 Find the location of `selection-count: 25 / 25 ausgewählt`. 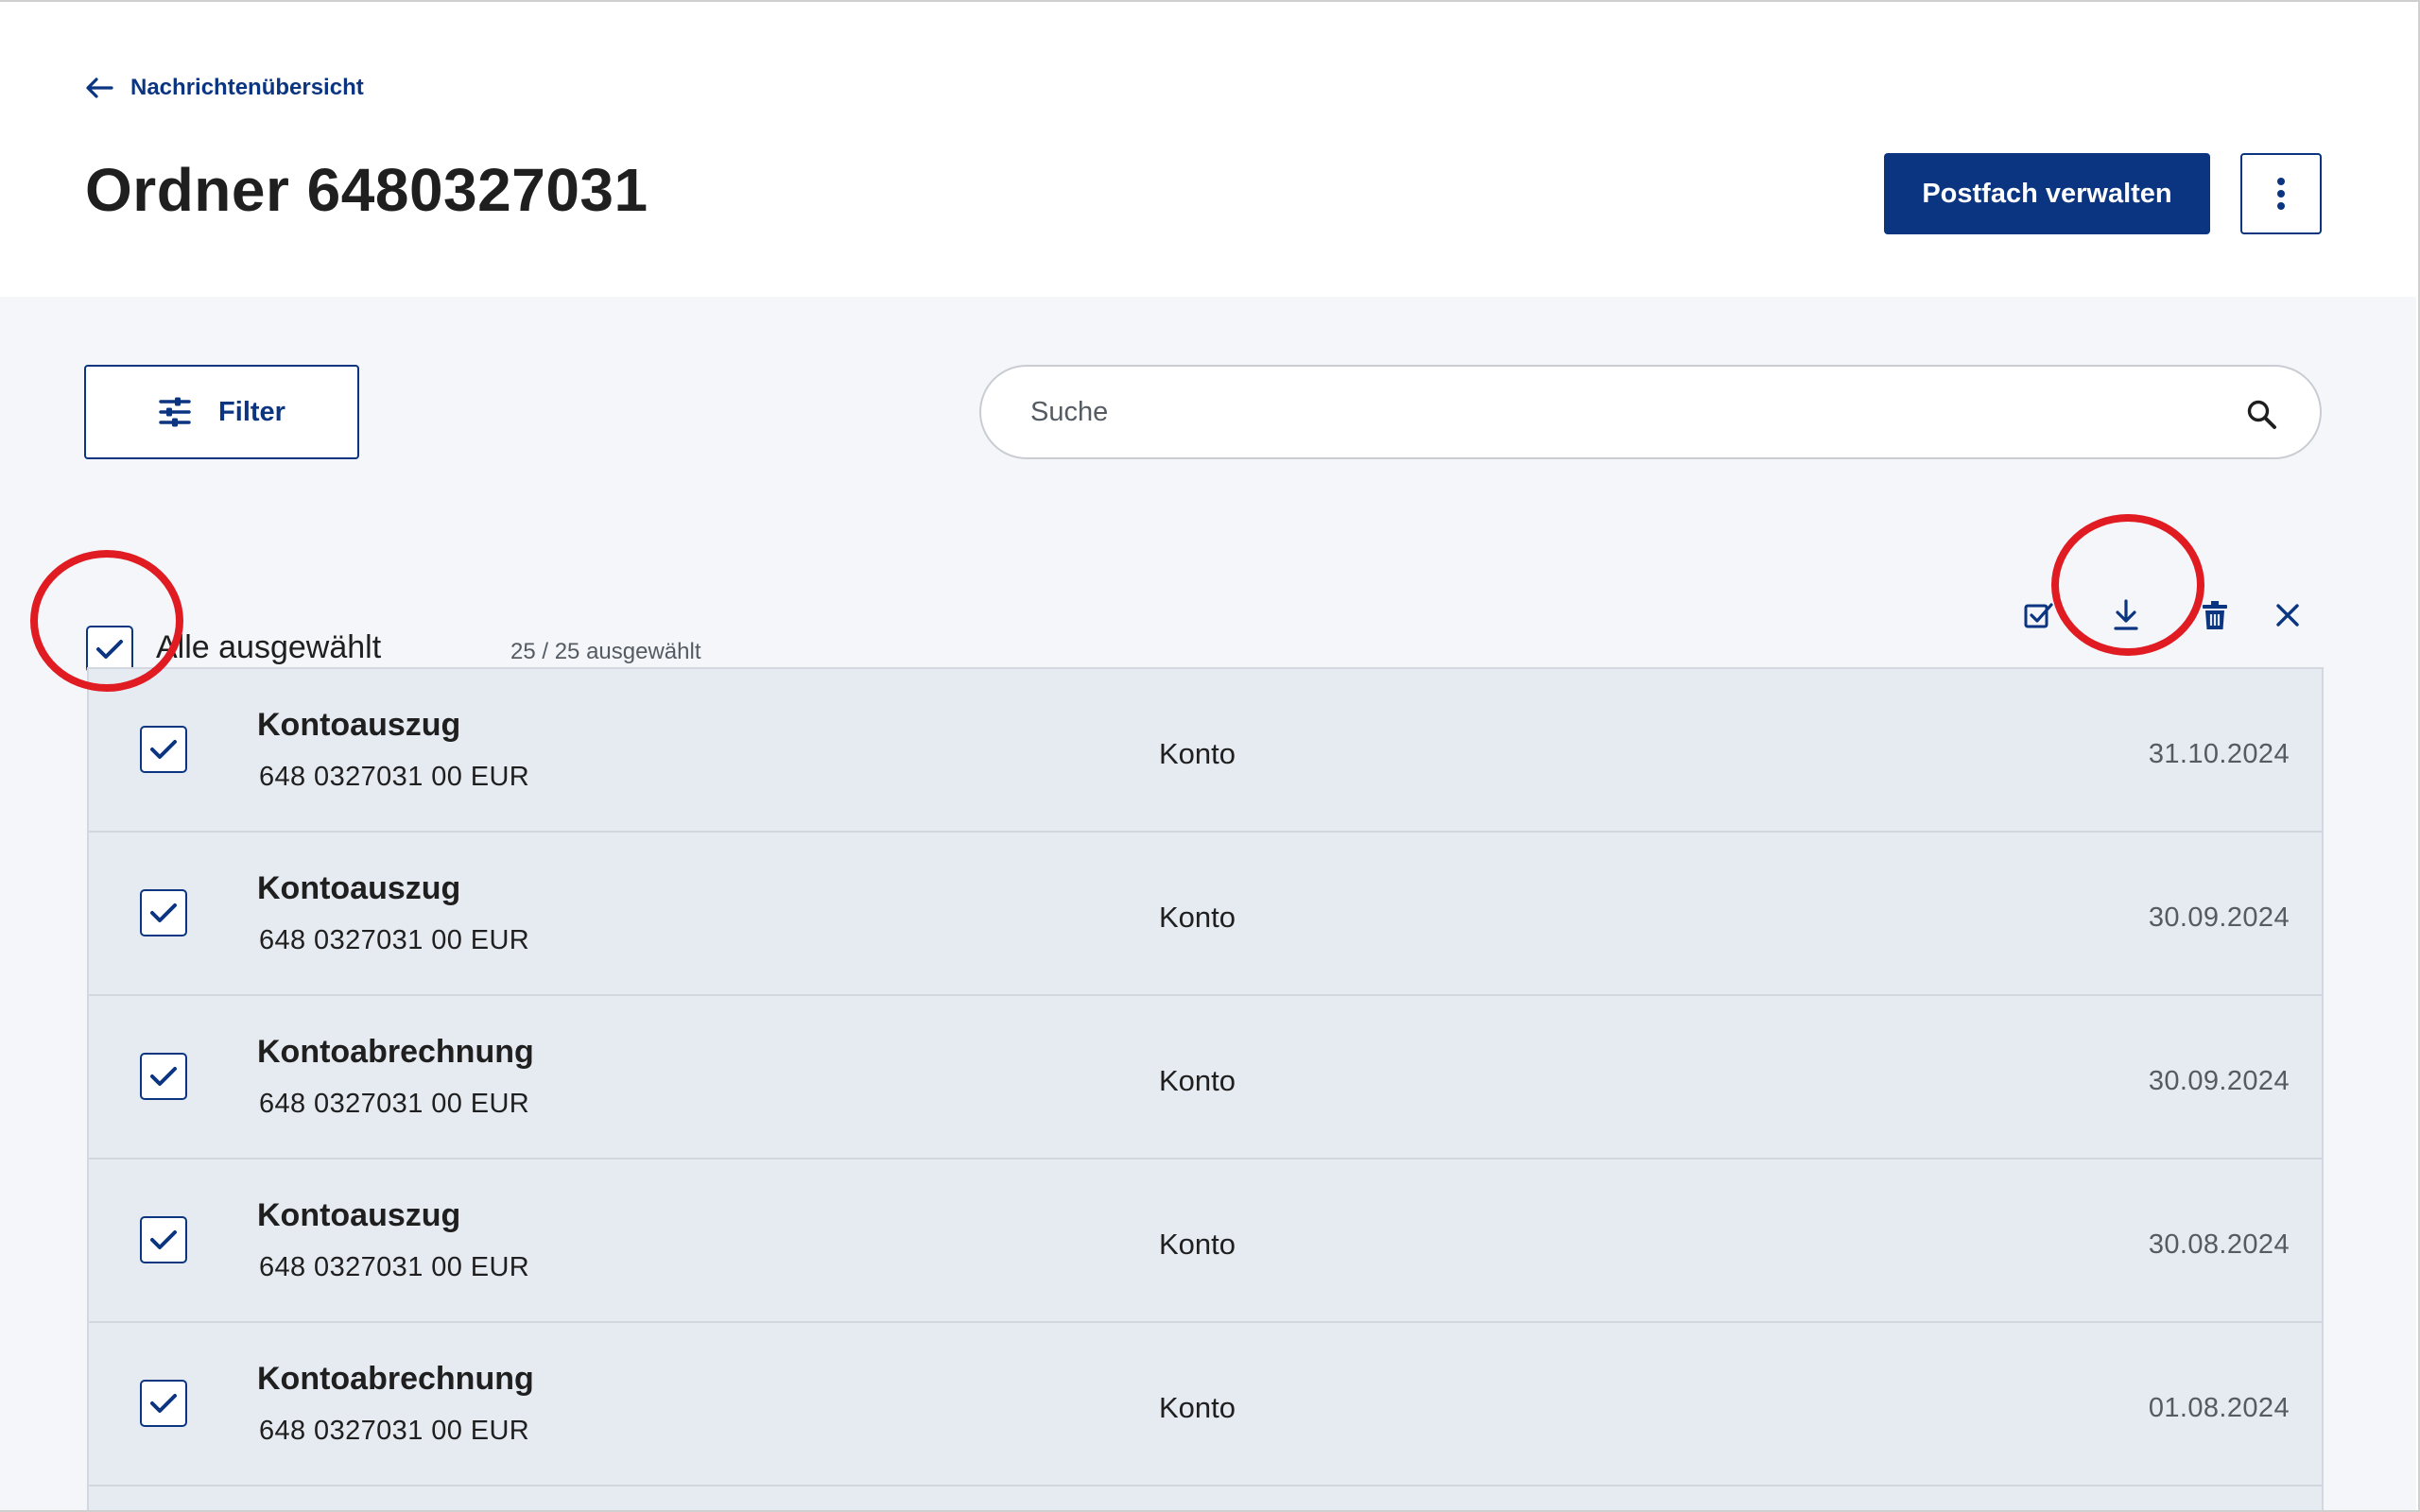

selection-count: 25 / 25 ausgewählt is located at coordinates (605, 651).